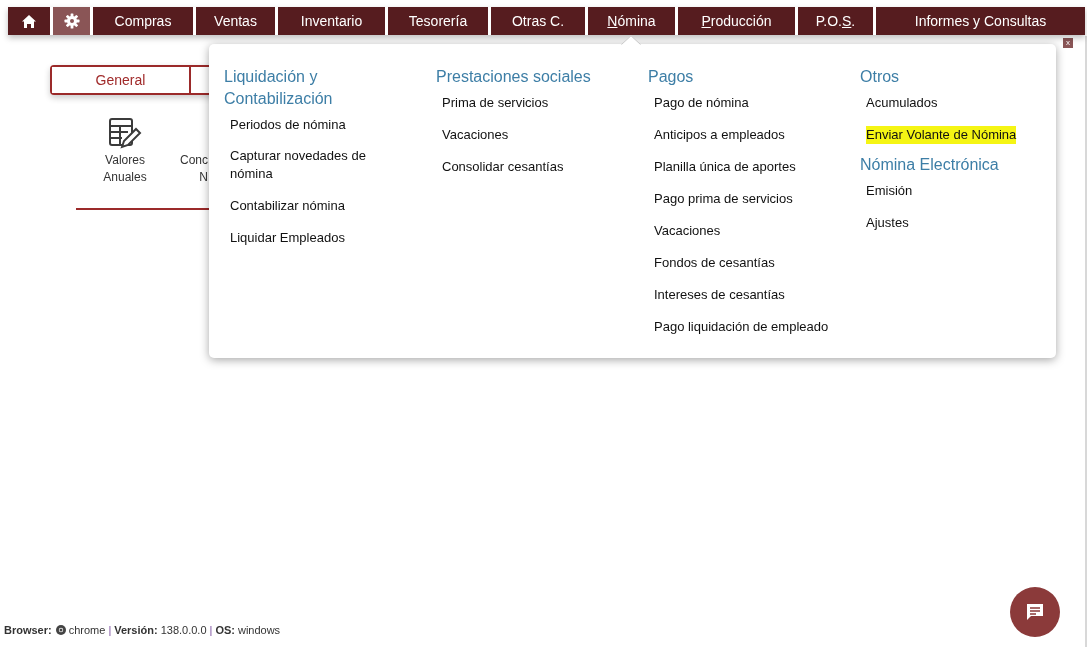 Image resolution: width=1087 pixels, height=647 pixels. Describe the element at coordinates (235, 21) in the screenshot. I see `nav-menu-item: Ventas` at that location.